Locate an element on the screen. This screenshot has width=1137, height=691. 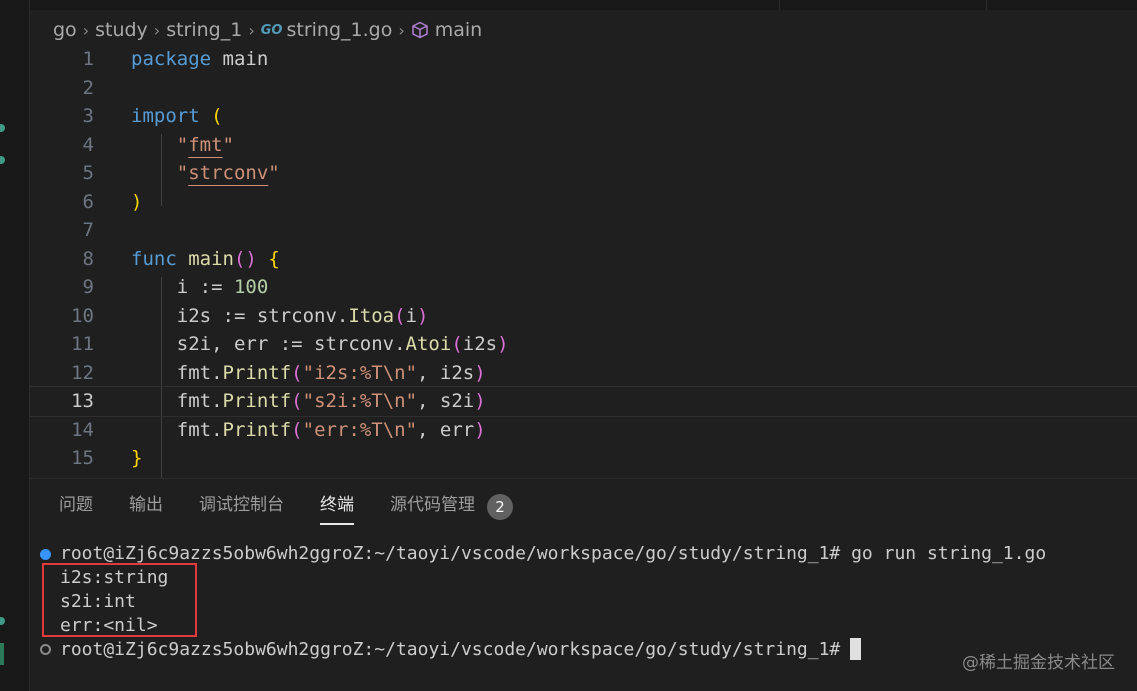
line-number: 12 is located at coordinates (82, 372).